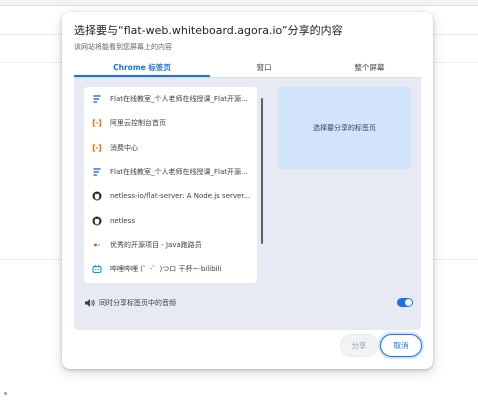  I want to click on dialog-title: 选择要与“flat-web.whiteboard.agora.io”分享的内容, so click(208, 30).